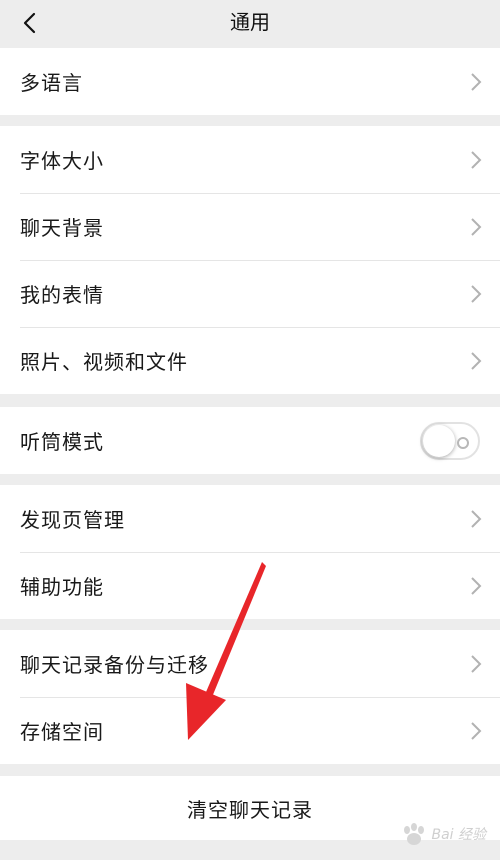 This screenshot has height=860, width=500. What do you see at coordinates (62, 295) in the screenshot?
I see `settings-item-label: 我的表情` at bounding box center [62, 295].